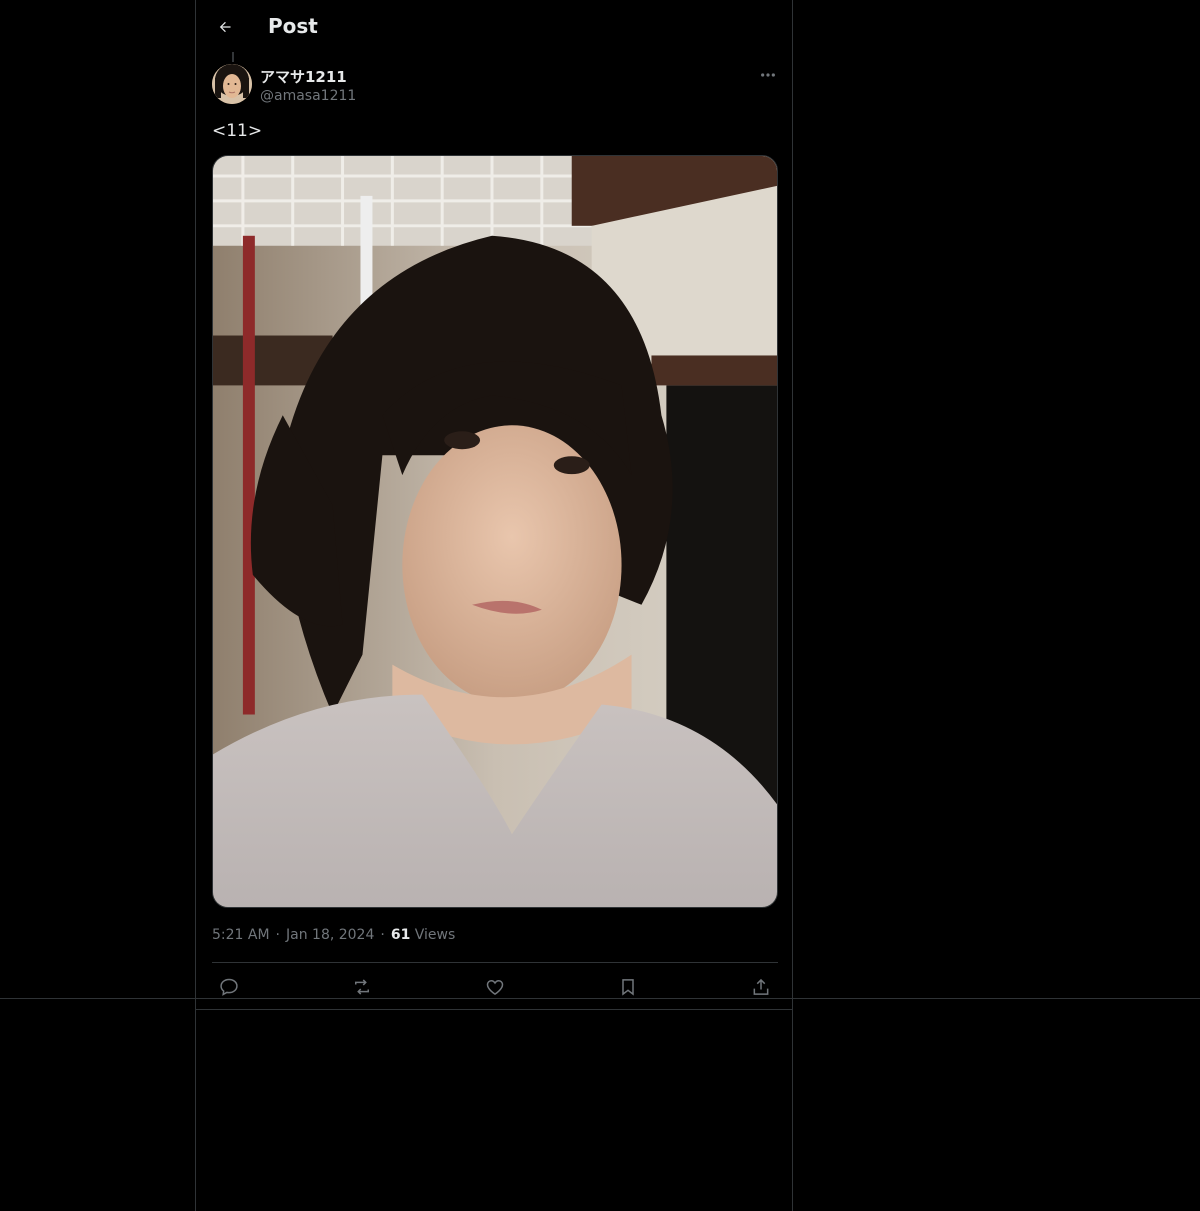 The width and height of the screenshot is (1200, 1211). What do you see at coordinates (495, 26) in the screenshot?
I see `page-header: Post` at bounding box center [495, 26].